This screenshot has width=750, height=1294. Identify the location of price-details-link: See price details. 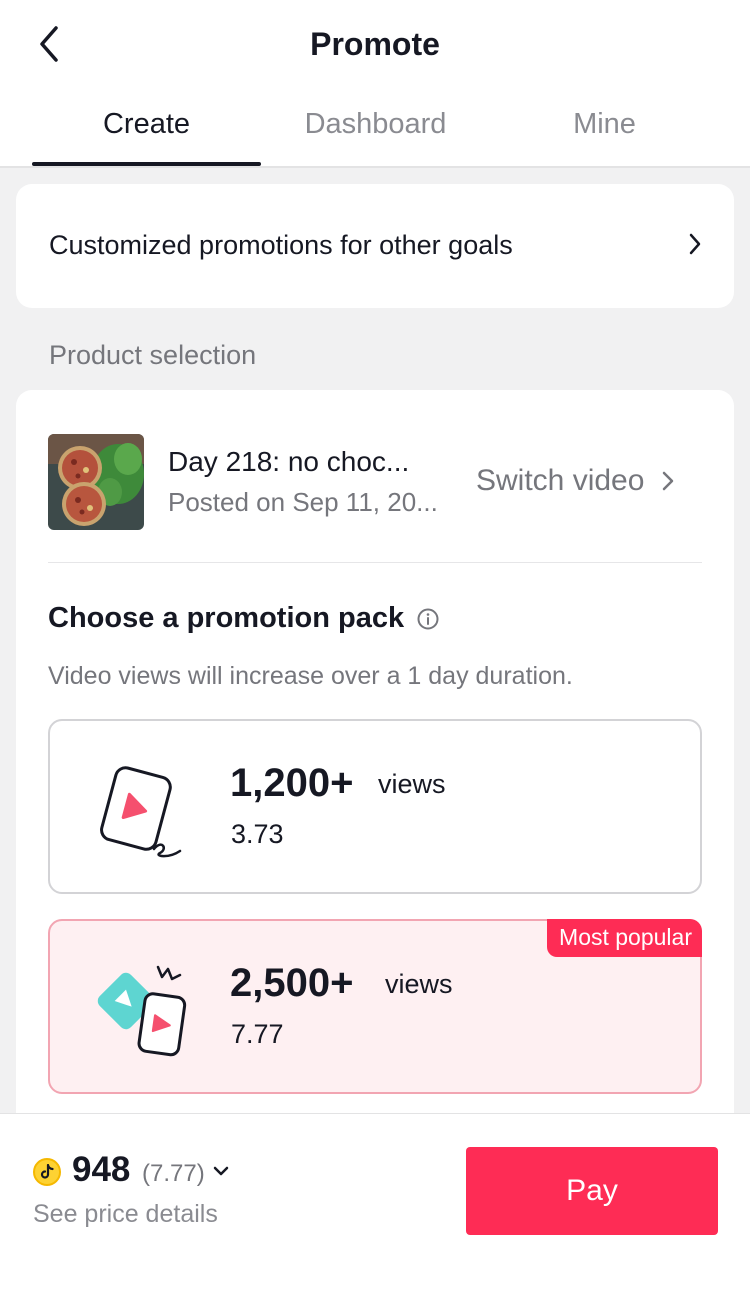
(125, 1214).